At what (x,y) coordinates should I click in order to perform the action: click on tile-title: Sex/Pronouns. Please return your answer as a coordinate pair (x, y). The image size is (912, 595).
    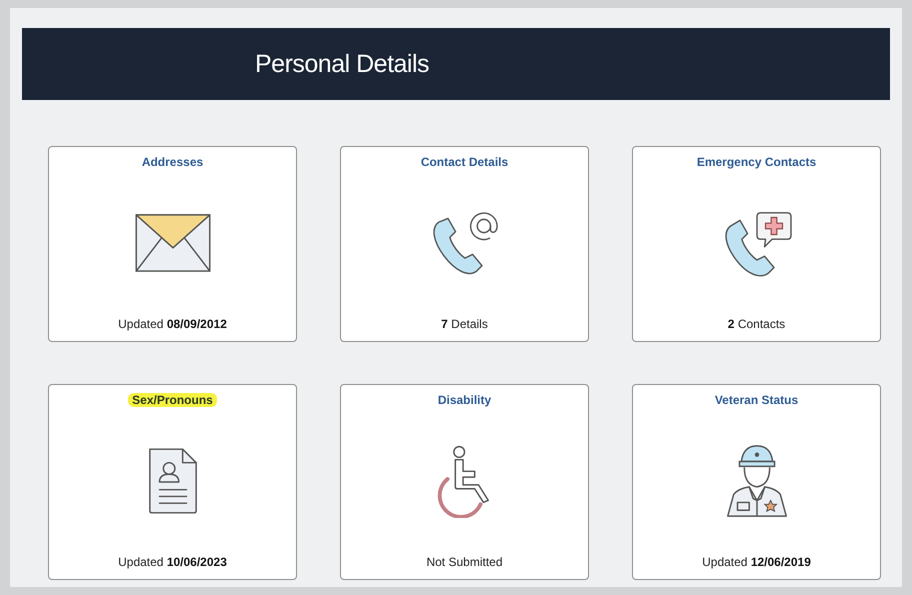
    Looking at the image, I should click on (172, 400).